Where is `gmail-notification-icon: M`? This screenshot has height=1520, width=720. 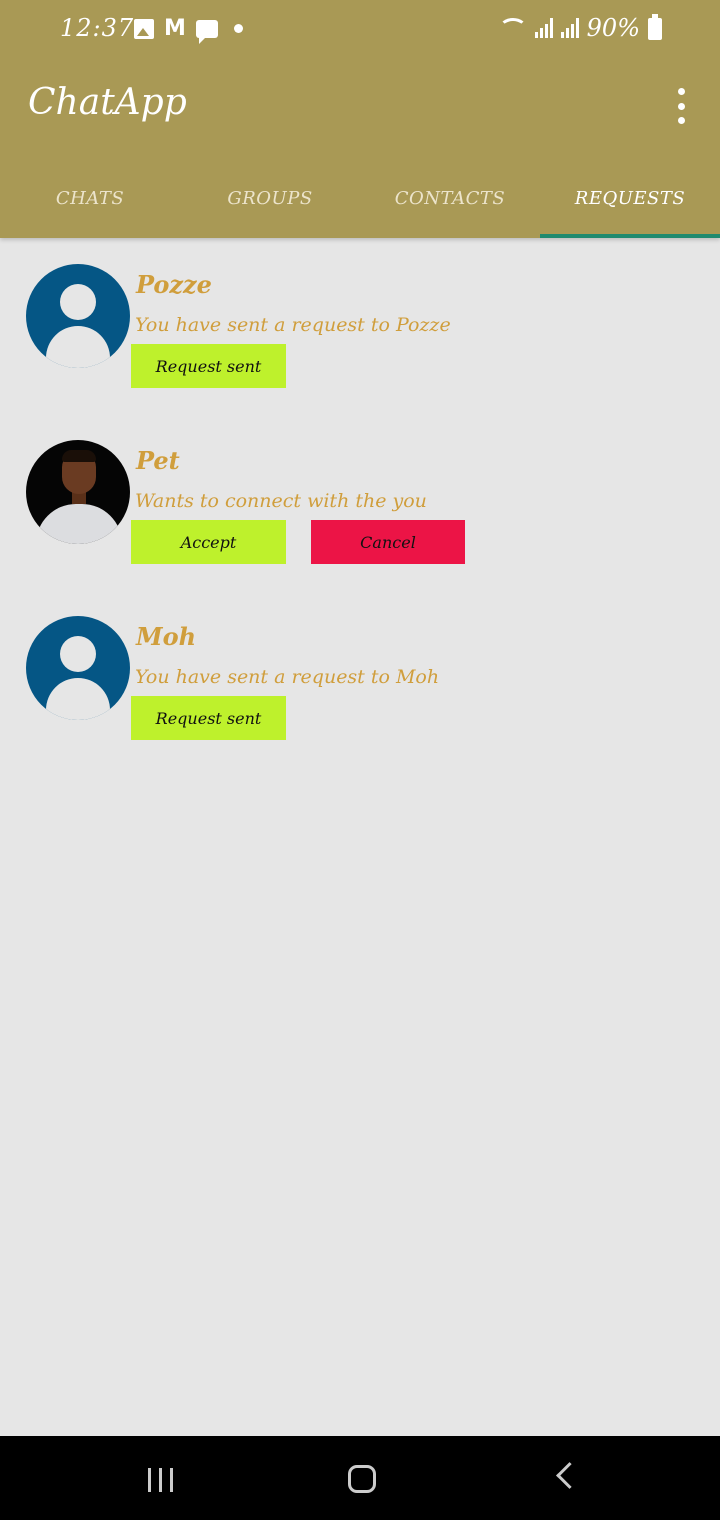
gmail-notification-icon: M is located at coordinates (175, 28).